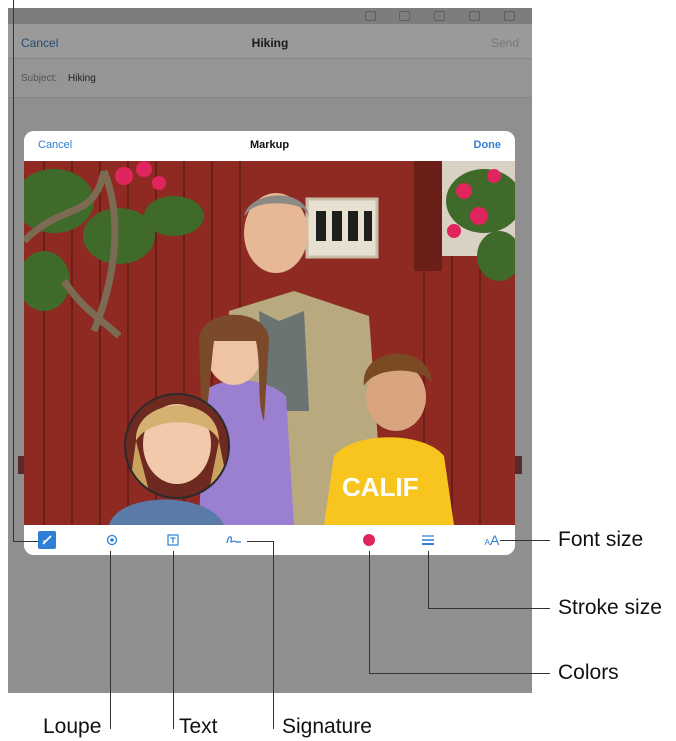 This screenshot has height=741, width=676. What do you see at coordinates (82, 78) in the screenshot?
I see `subject-value: Hiking` at bounding box center [82, 78].